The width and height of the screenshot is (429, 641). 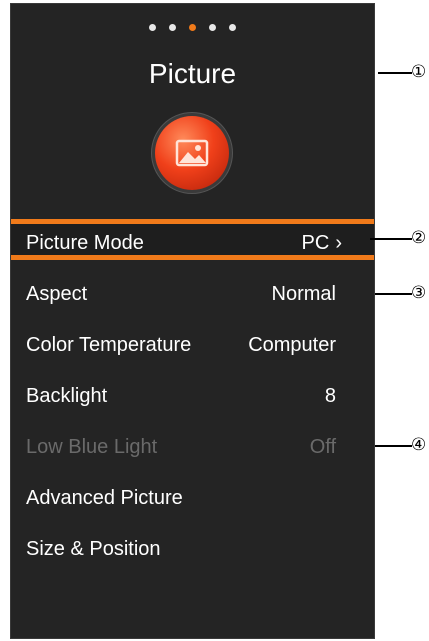 I want to click on menu-item-label: Color Temperature, so click(x=109, y=345).